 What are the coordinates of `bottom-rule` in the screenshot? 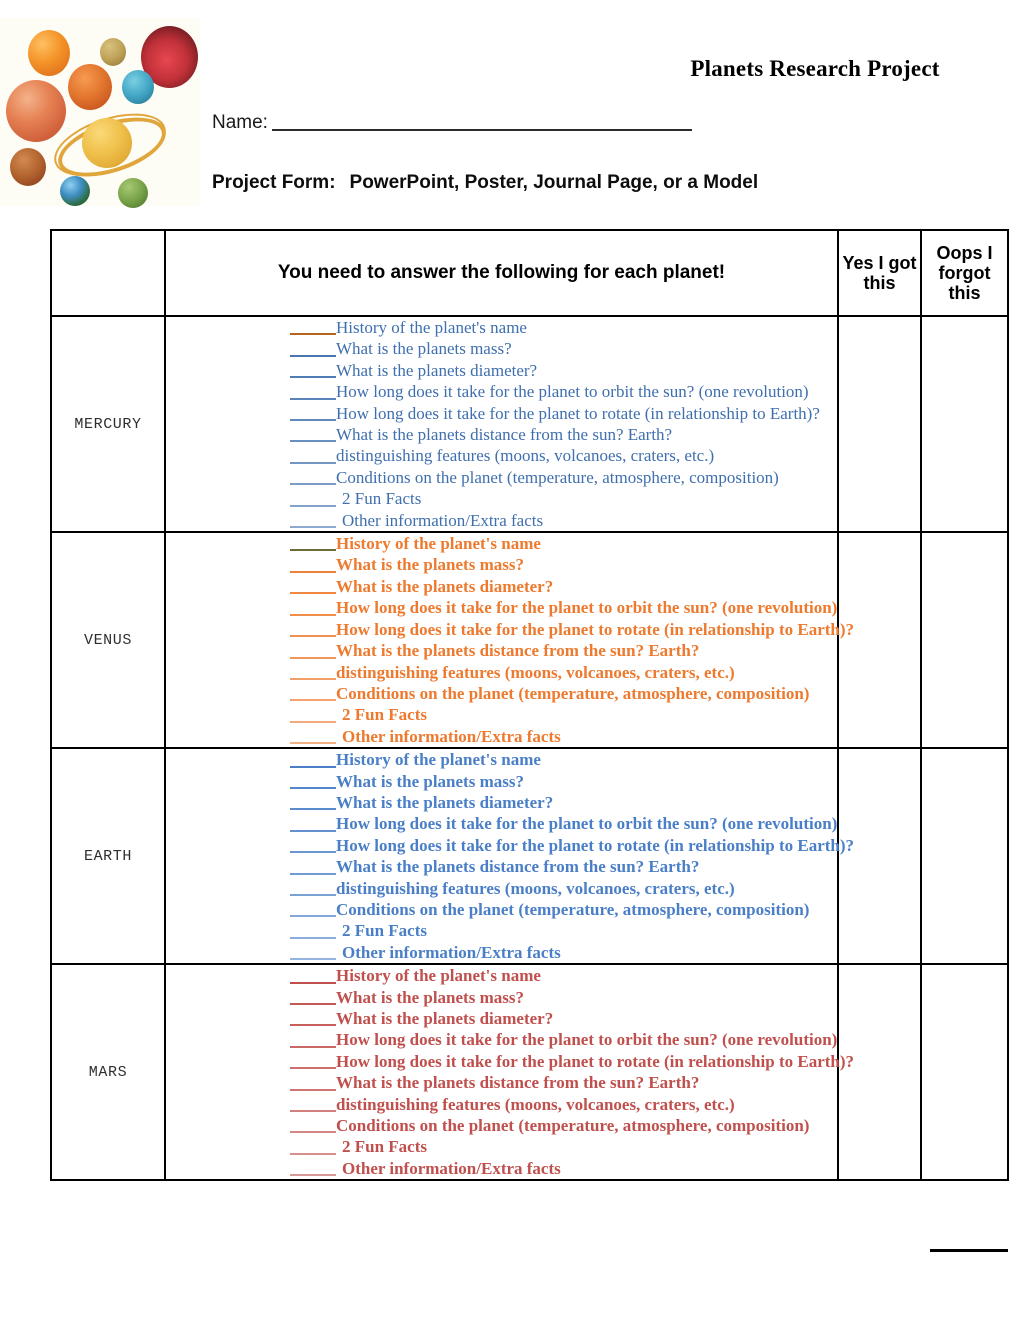 It's located at (969, 1250).